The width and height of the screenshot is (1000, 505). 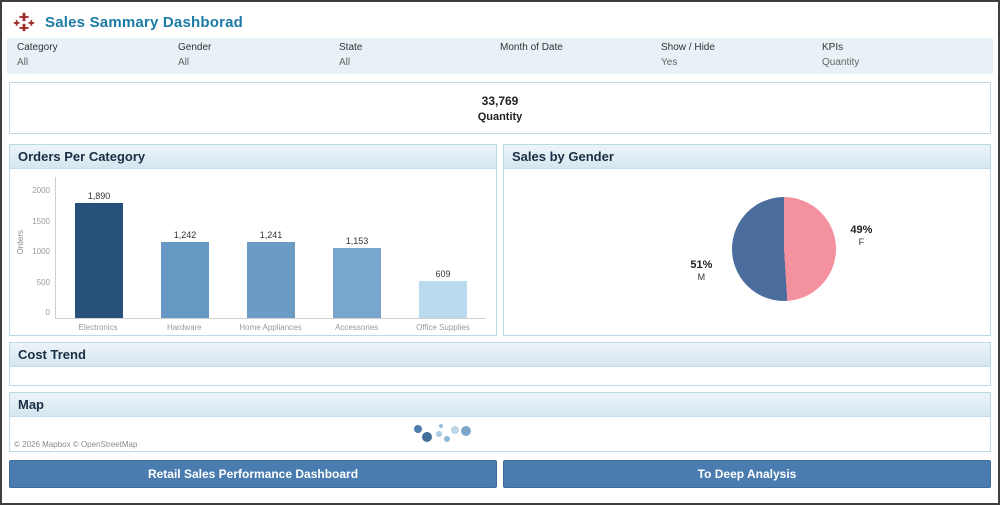 What do you see at coordinates (500, 22) in the screenshot?
I see `app-header: Sales Sammary Dashborad` at bounding box center [500, 22].